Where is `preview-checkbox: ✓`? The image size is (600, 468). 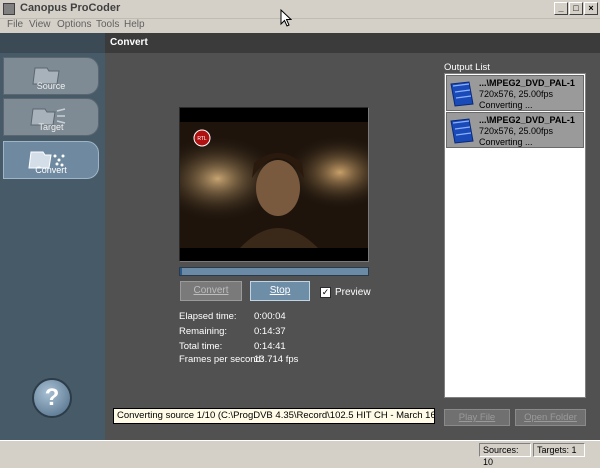
preview-checkbox: ✓ is located at coordinates (325, 292).